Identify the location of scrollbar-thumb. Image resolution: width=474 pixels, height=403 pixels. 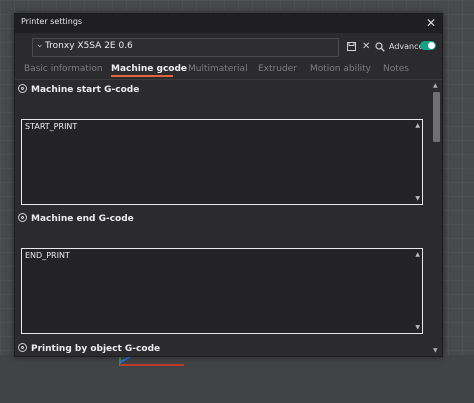
(436, 117).